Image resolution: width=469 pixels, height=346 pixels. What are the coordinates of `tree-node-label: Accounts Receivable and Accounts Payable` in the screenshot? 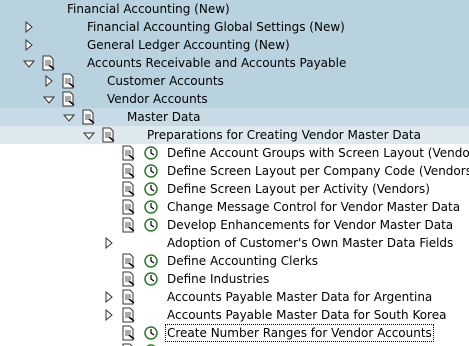 It's located at (217, 63).